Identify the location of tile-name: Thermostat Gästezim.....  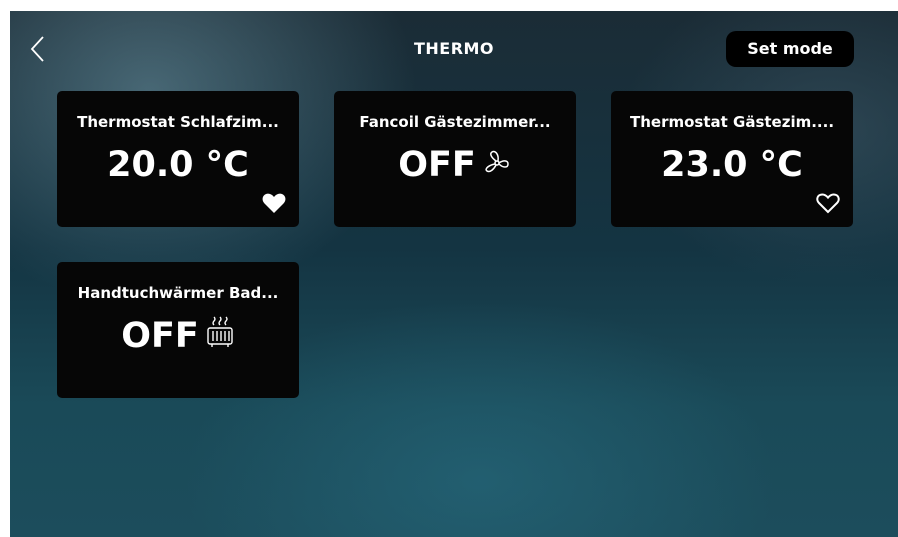
(732, 122).